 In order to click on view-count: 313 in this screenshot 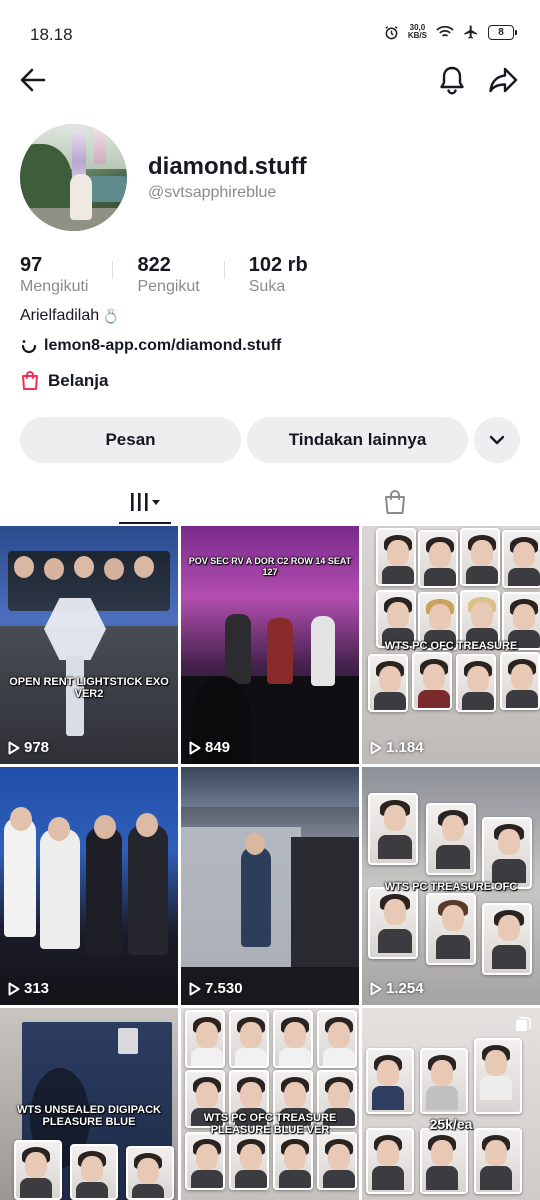, I will do `click(28, 988)`.